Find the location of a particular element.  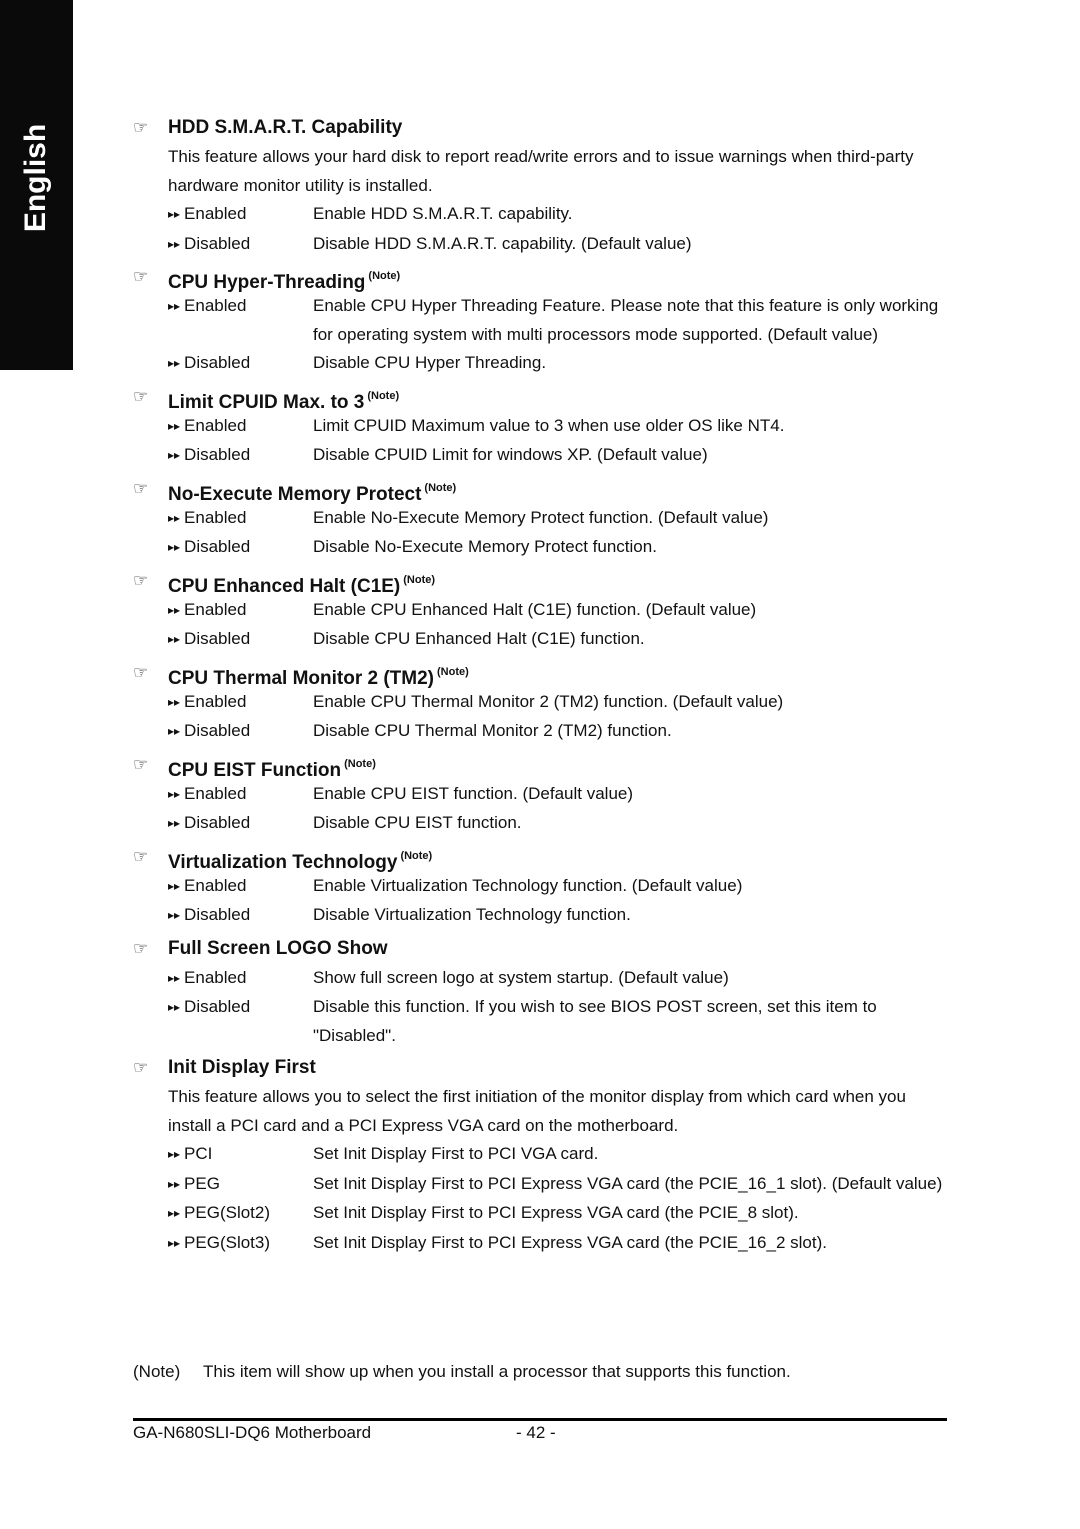

setting-heading: ☞ Init Display First is located at coordinates (543, 1067).